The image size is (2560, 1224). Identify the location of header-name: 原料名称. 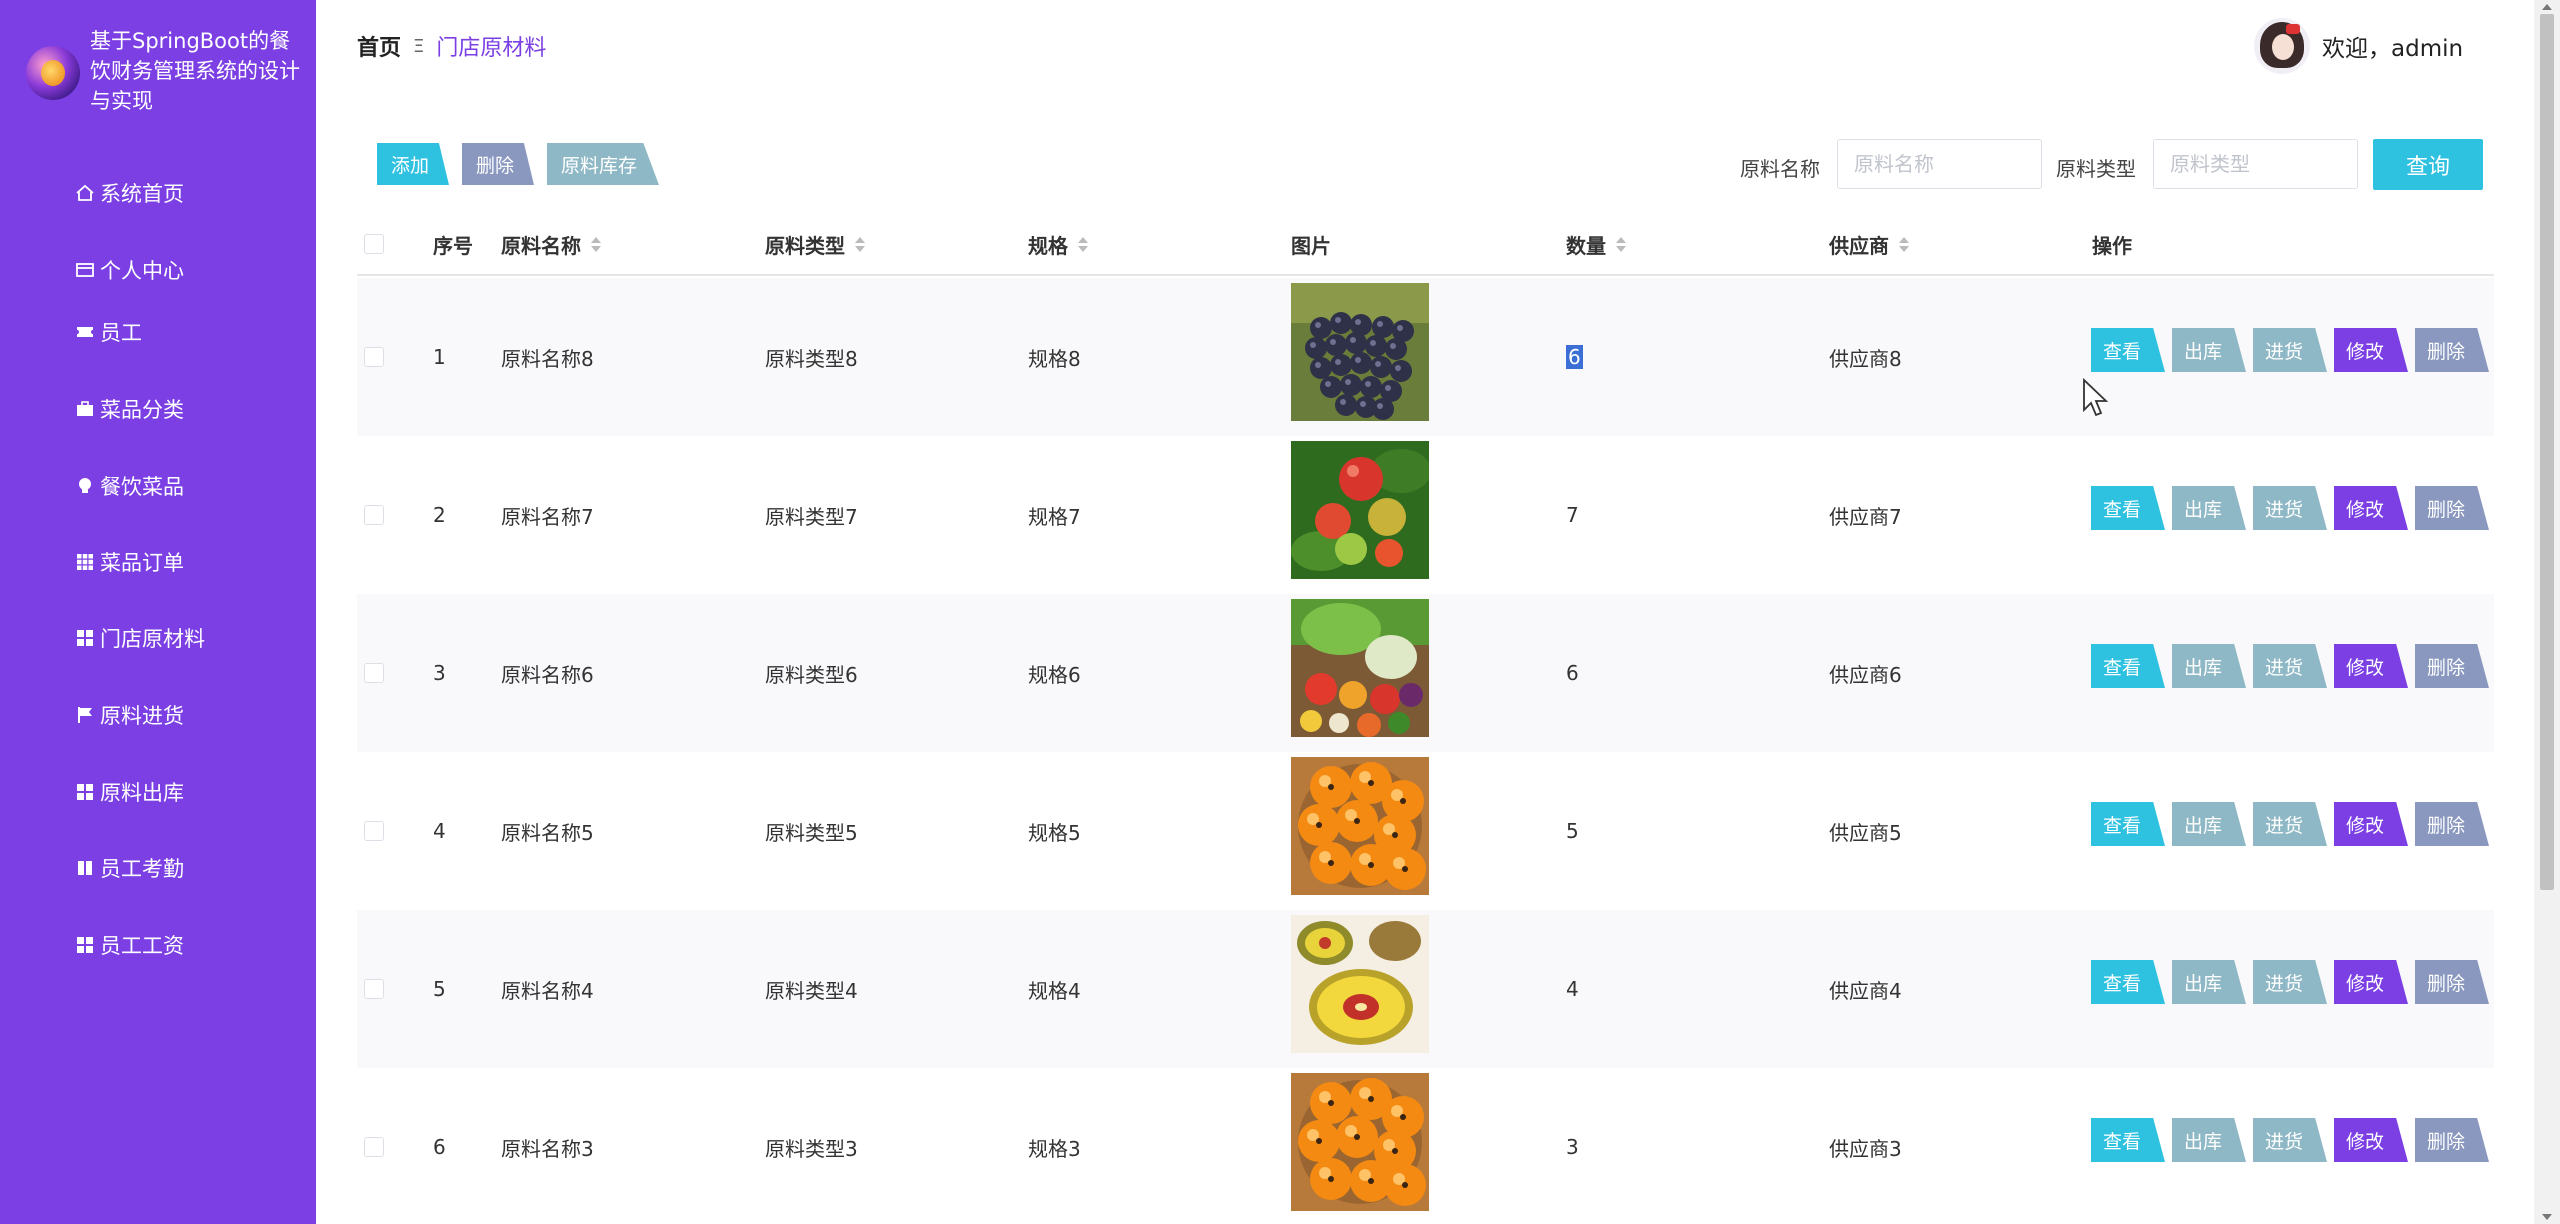
(551, 244).